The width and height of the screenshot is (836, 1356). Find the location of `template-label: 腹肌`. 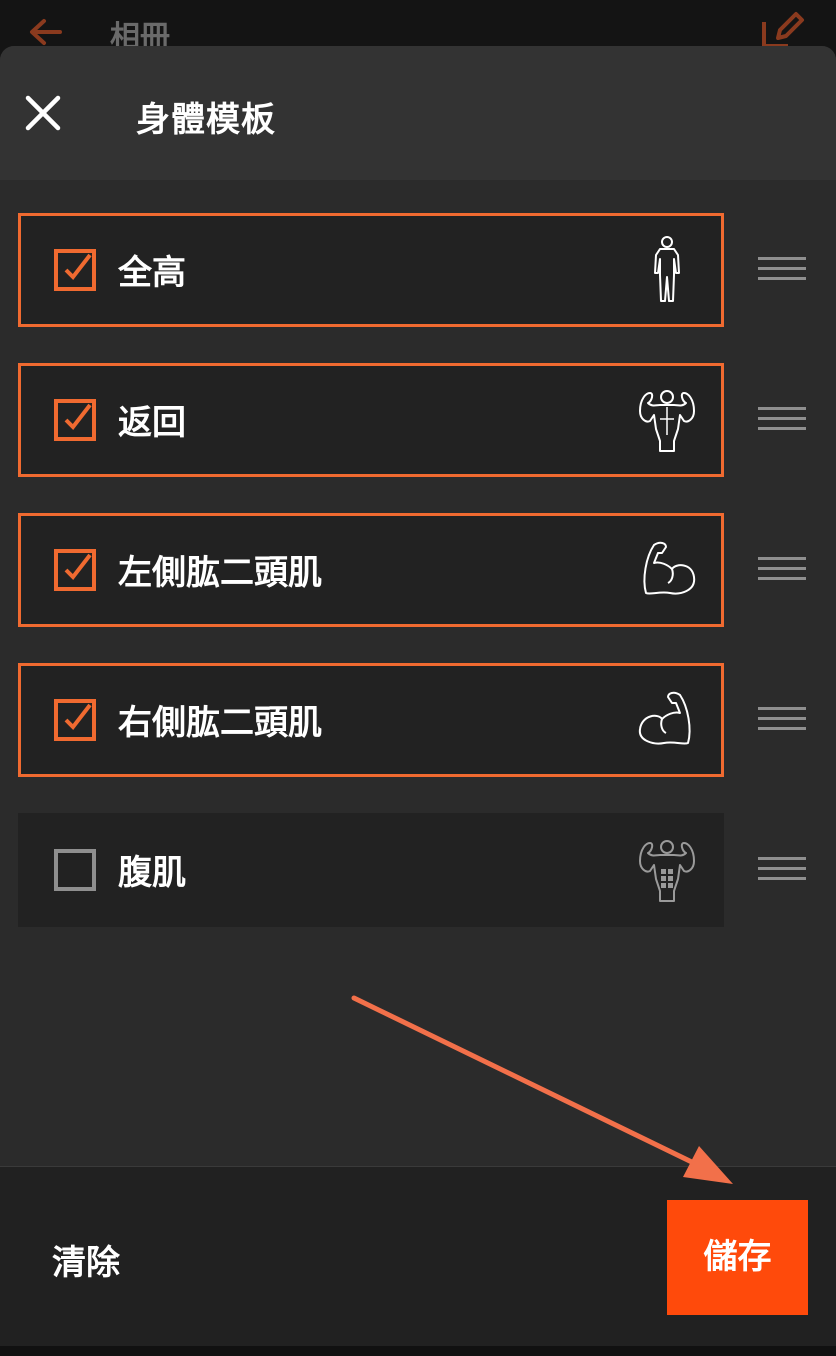

template-label: 腹肌 is located at coordinates (152, 873).